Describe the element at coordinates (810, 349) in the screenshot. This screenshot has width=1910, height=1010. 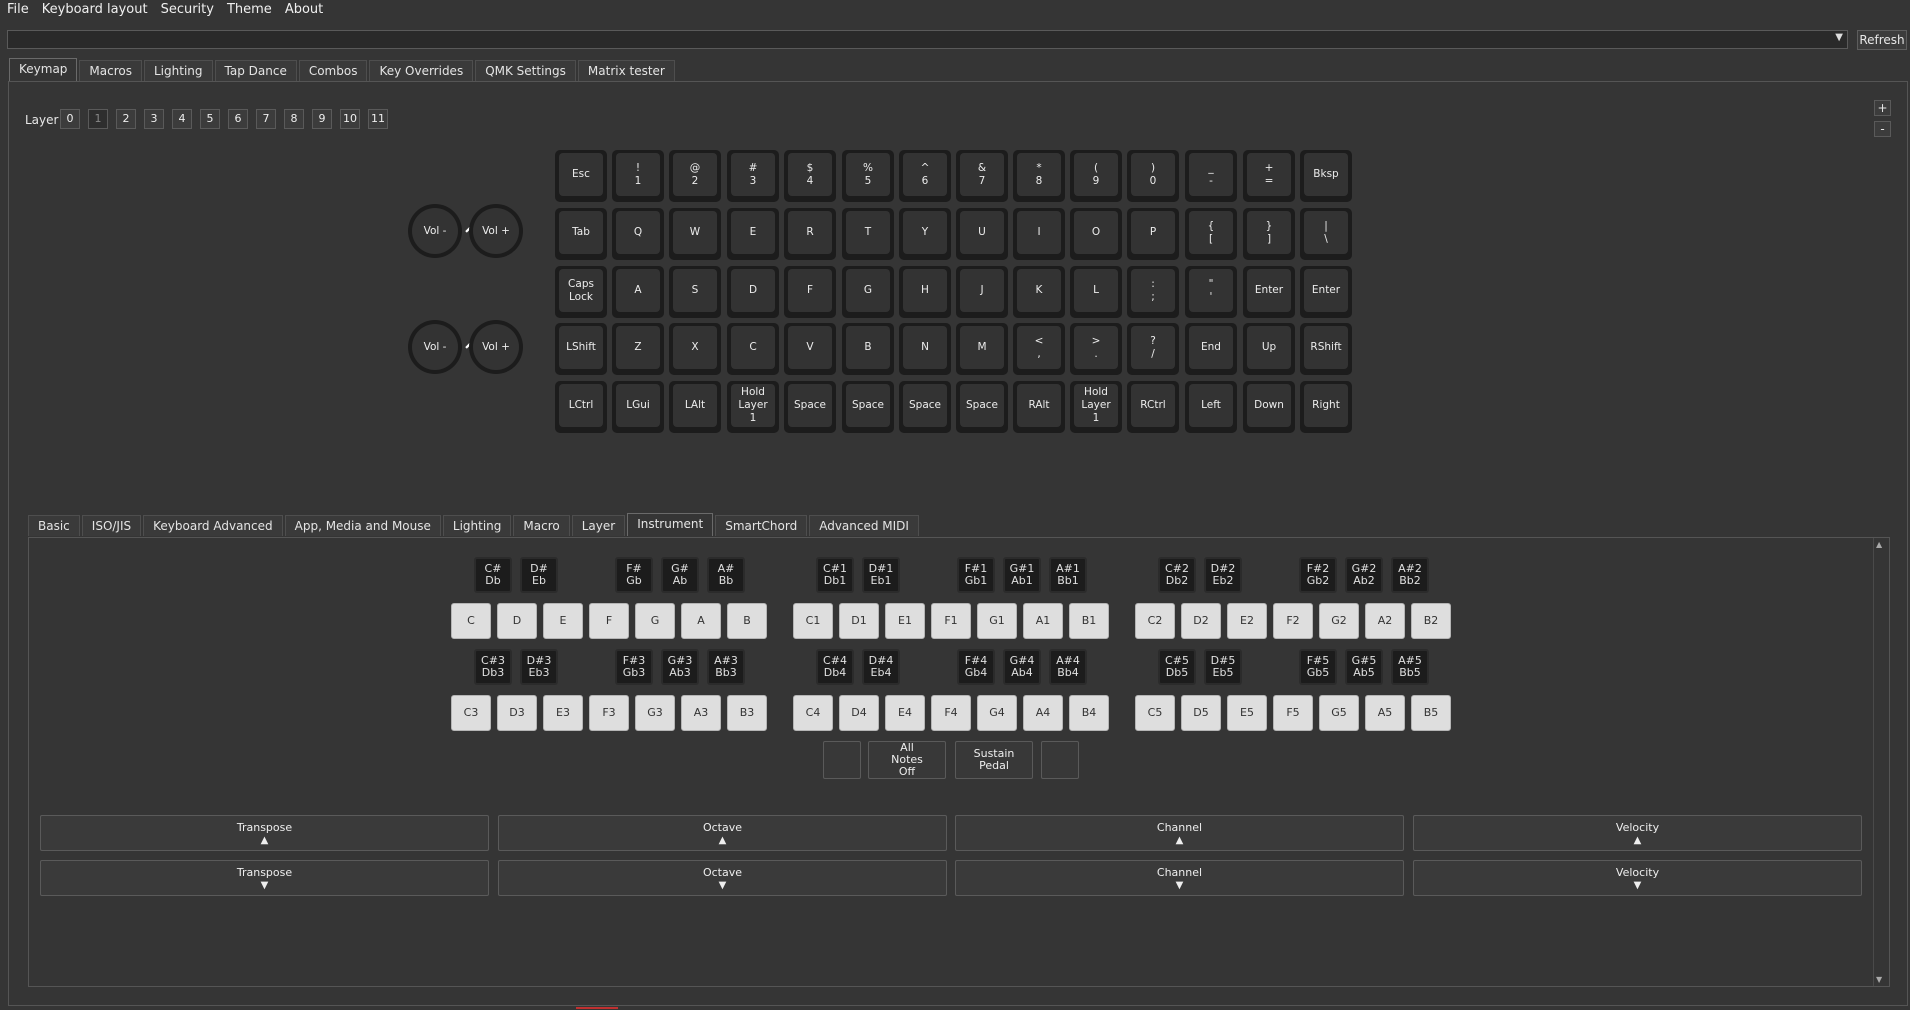
I see `key: V` at that location.